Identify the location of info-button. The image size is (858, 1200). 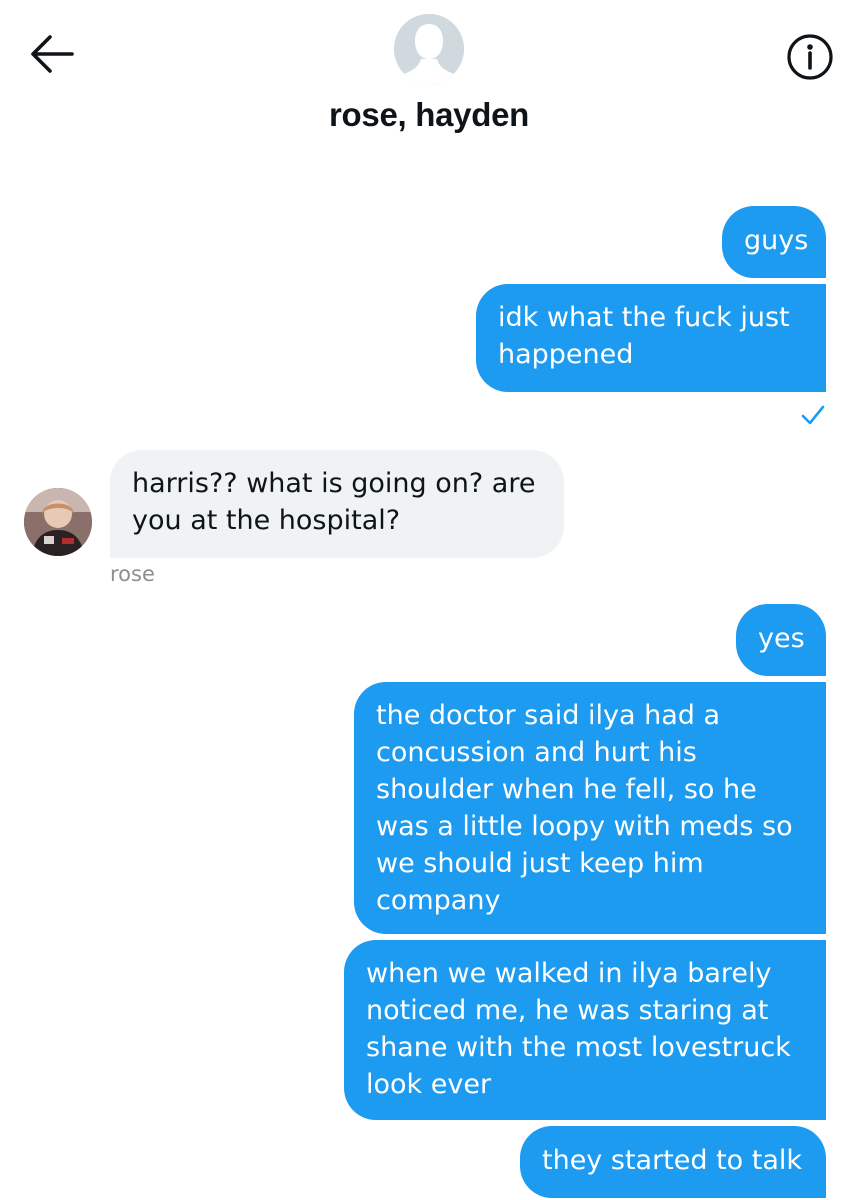
(810, 57).